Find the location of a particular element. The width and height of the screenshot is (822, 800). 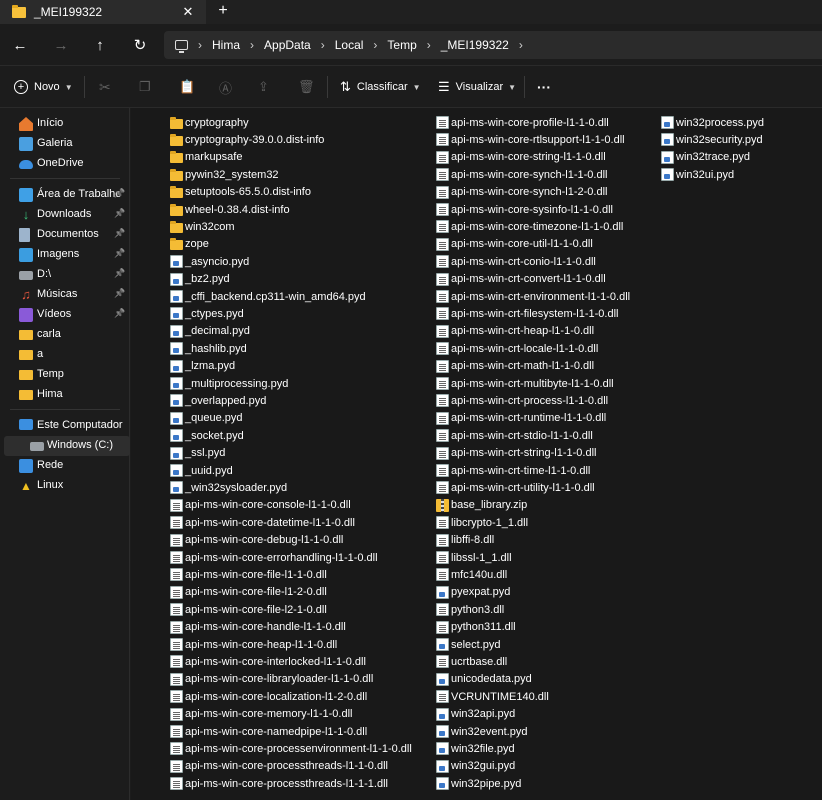

file-item: api-ms-win-core-datetime-l1-1-0.dll is located at coordinates (262, 522).